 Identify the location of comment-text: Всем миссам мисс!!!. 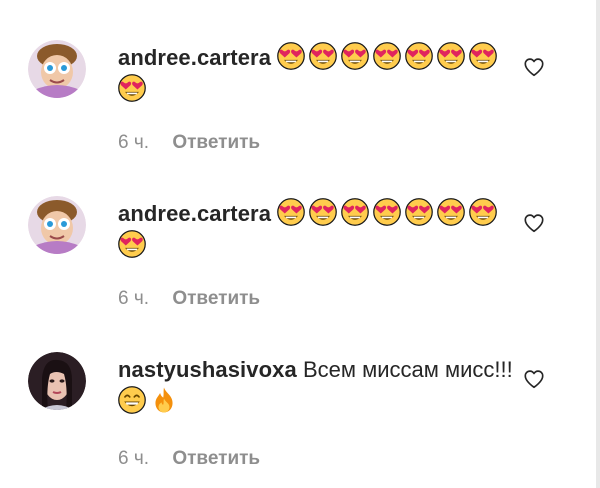
(407, 369).